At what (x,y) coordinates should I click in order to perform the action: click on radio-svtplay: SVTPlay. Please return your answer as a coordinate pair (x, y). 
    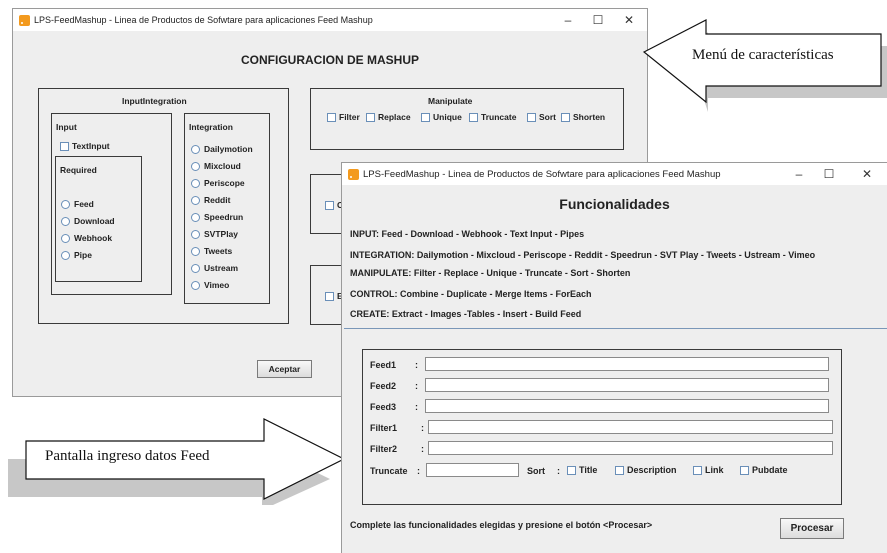
    Looking at the image, I should click on (214, 234).